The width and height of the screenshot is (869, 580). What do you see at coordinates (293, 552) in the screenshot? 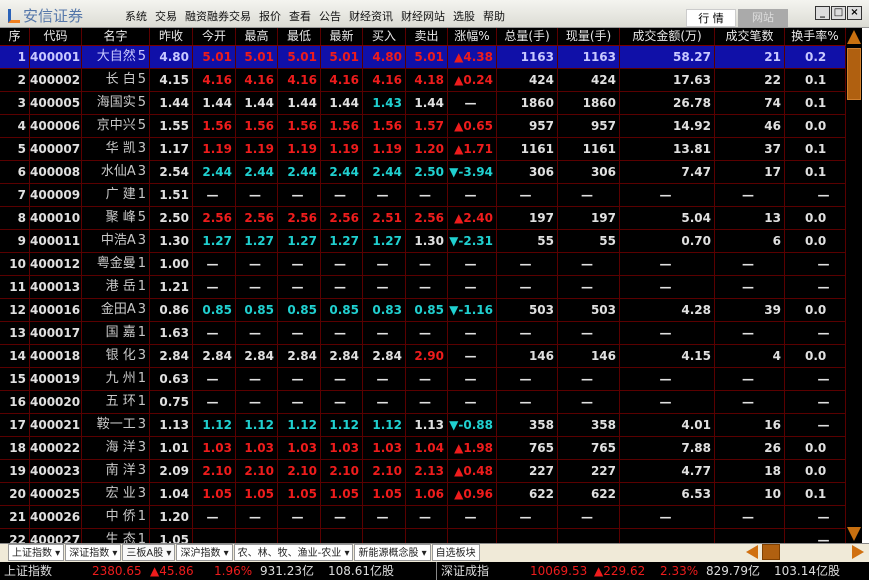
I see `sector-tab: 农、林、牧、渔业-农业 ▾` at bounding box center [293, 552].